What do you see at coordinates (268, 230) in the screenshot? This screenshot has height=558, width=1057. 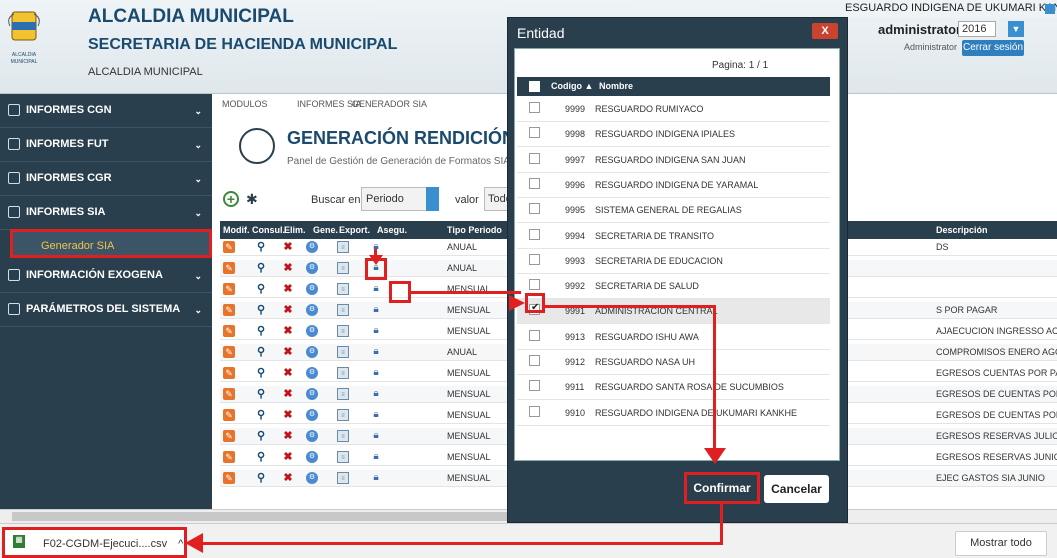 I see `col-consul: Consul.` at bounding box center [268, 230].